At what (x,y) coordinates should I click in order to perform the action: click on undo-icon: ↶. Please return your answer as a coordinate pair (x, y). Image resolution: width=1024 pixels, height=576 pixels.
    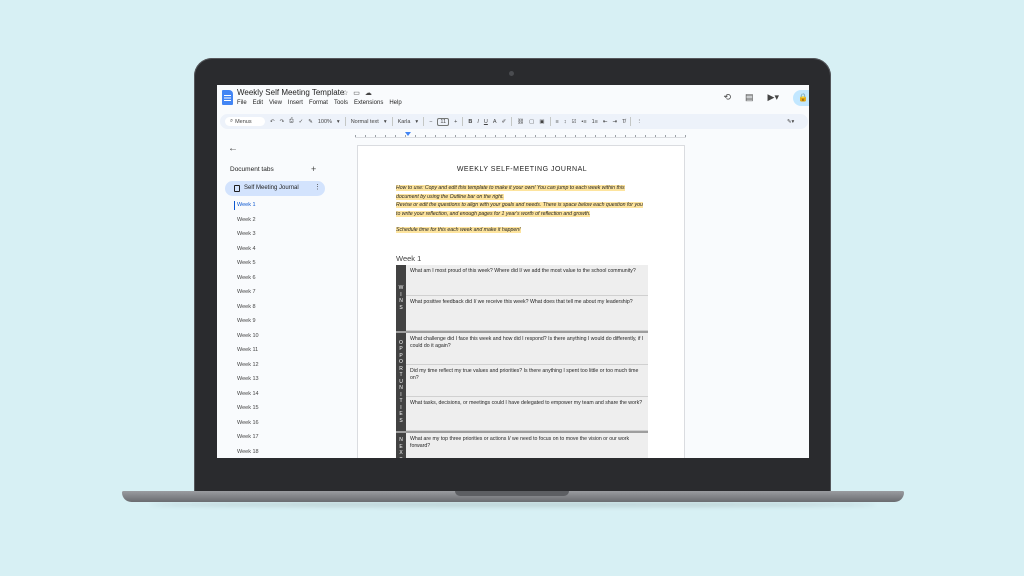
    Looking at the image, I should click on (272, 122).